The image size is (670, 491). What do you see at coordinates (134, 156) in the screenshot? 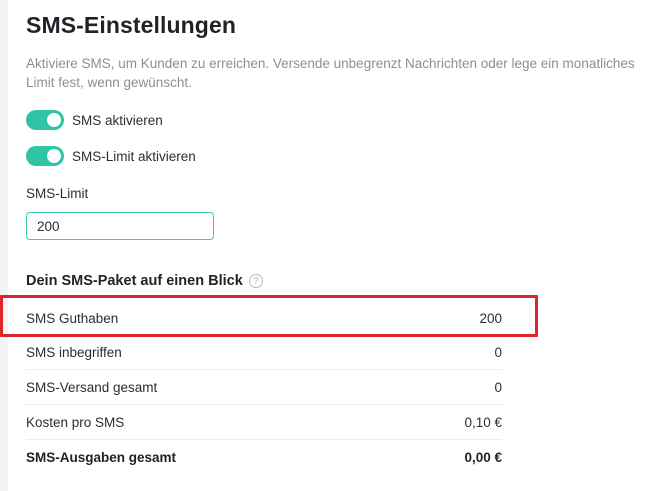
I see `sms-limit-label: SMS-Limit aktivieren` at bounding box center [134, 156].